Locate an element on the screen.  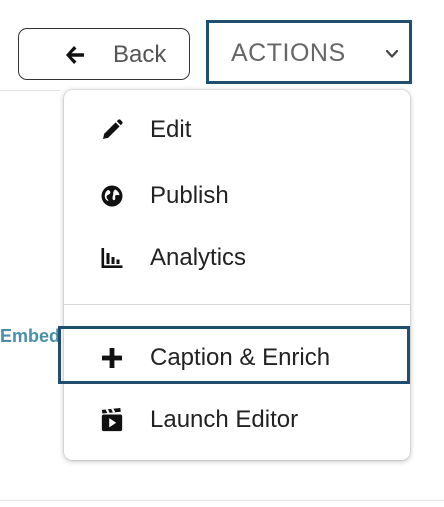
pencil-icon is located at coordinates (113, 129).